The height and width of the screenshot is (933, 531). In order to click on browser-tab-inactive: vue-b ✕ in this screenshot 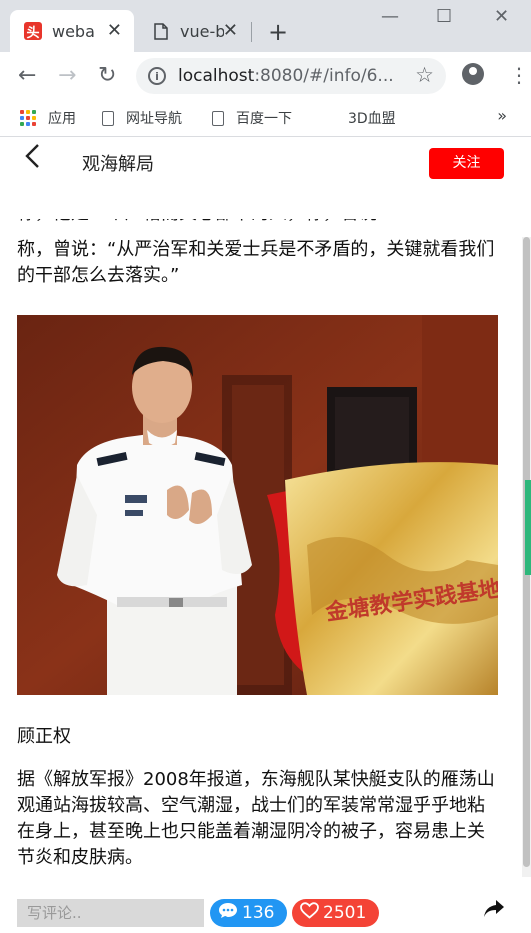, I will do `click(194, 31)`.